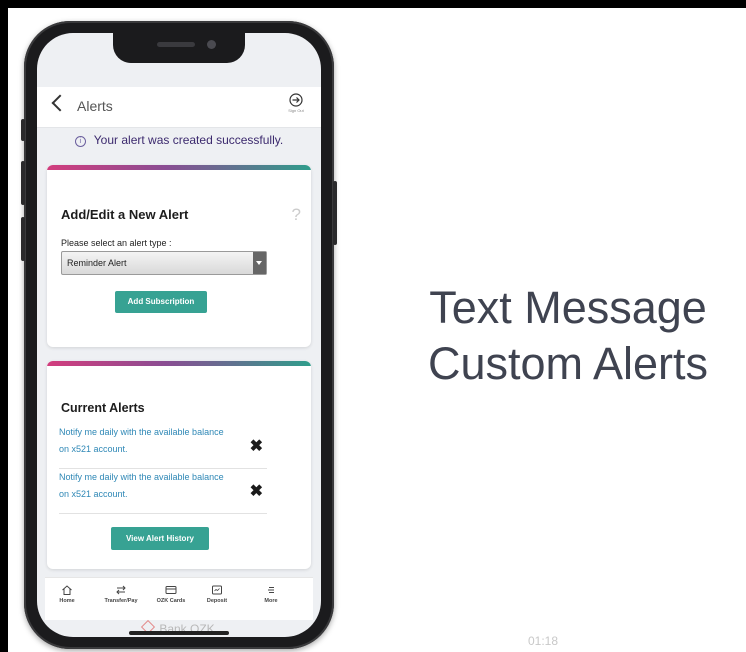 This screenshot has width=746, height=652. What do you see at coordinates (103, 408) in the screenshot?
I see `current-alerts-title: Current Alerts` at bounding box center [103, 408].